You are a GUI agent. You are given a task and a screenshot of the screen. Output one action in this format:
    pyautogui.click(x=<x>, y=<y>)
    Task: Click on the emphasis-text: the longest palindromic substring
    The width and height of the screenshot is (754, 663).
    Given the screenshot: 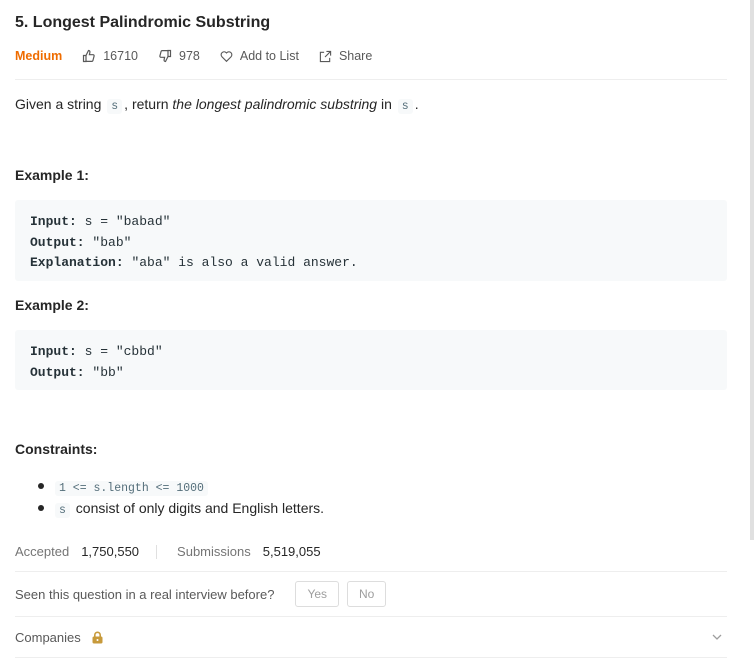 What is the action you would take?
    pyautogui.click(x=275, y=104)
    